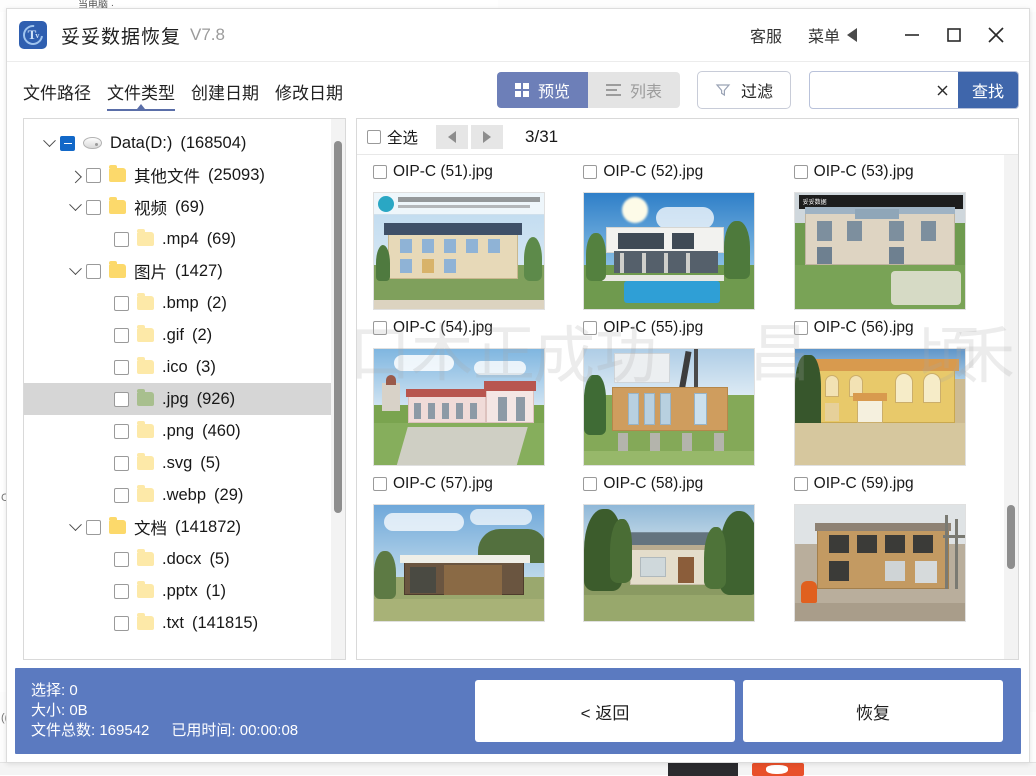 The height and width of the screenshot is (776, 1036). Describe the element at coordinates (177, 559) in the screenshot. I see `tree-node-docx: .docx(5)` at that location.